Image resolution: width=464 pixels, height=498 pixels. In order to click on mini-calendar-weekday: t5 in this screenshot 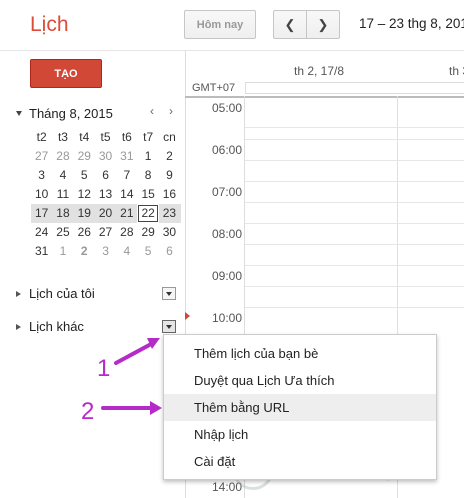, I will do `click(105, 137)`.